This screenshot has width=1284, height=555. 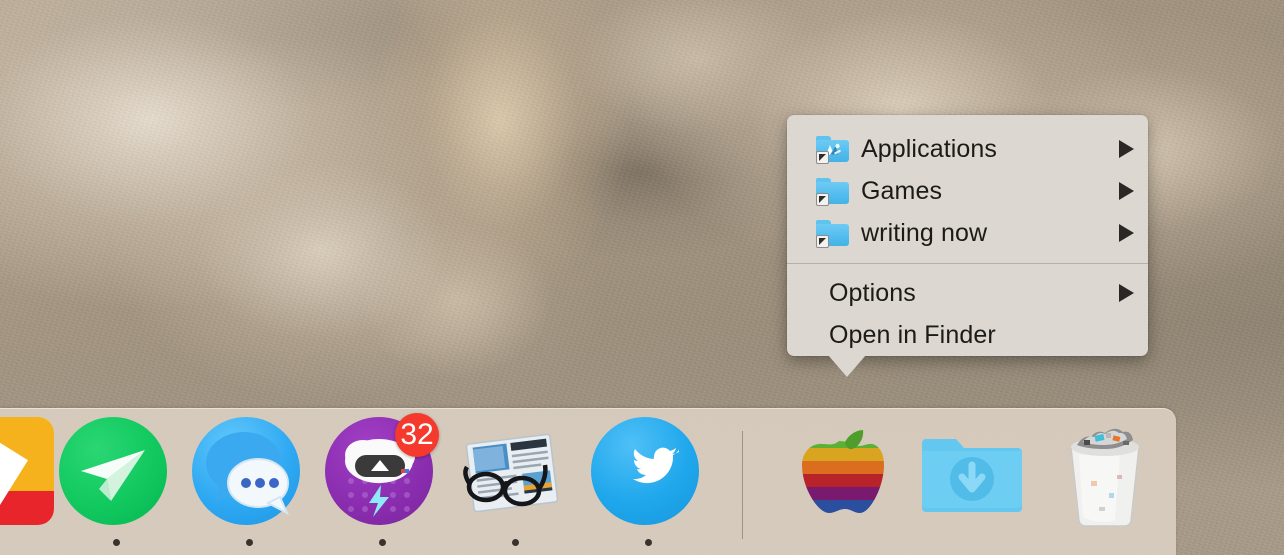 I want to click on dock-item-twitter, so click(x=645, y=471).